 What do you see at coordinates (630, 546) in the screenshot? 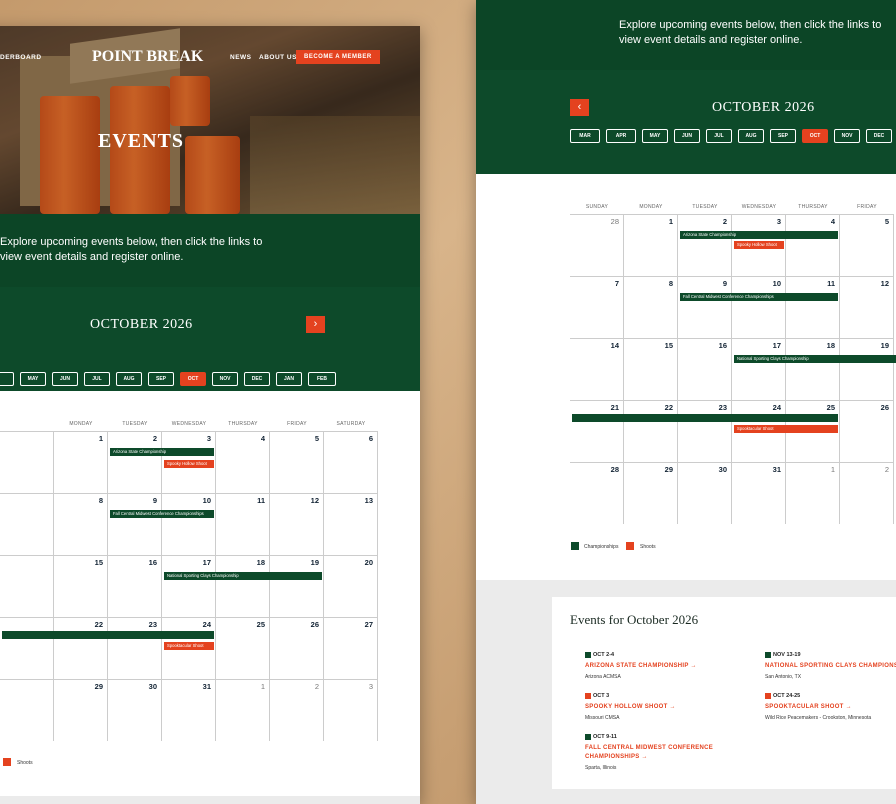
I see `legend-shoots-swatch` at bounding box center [630, 546].